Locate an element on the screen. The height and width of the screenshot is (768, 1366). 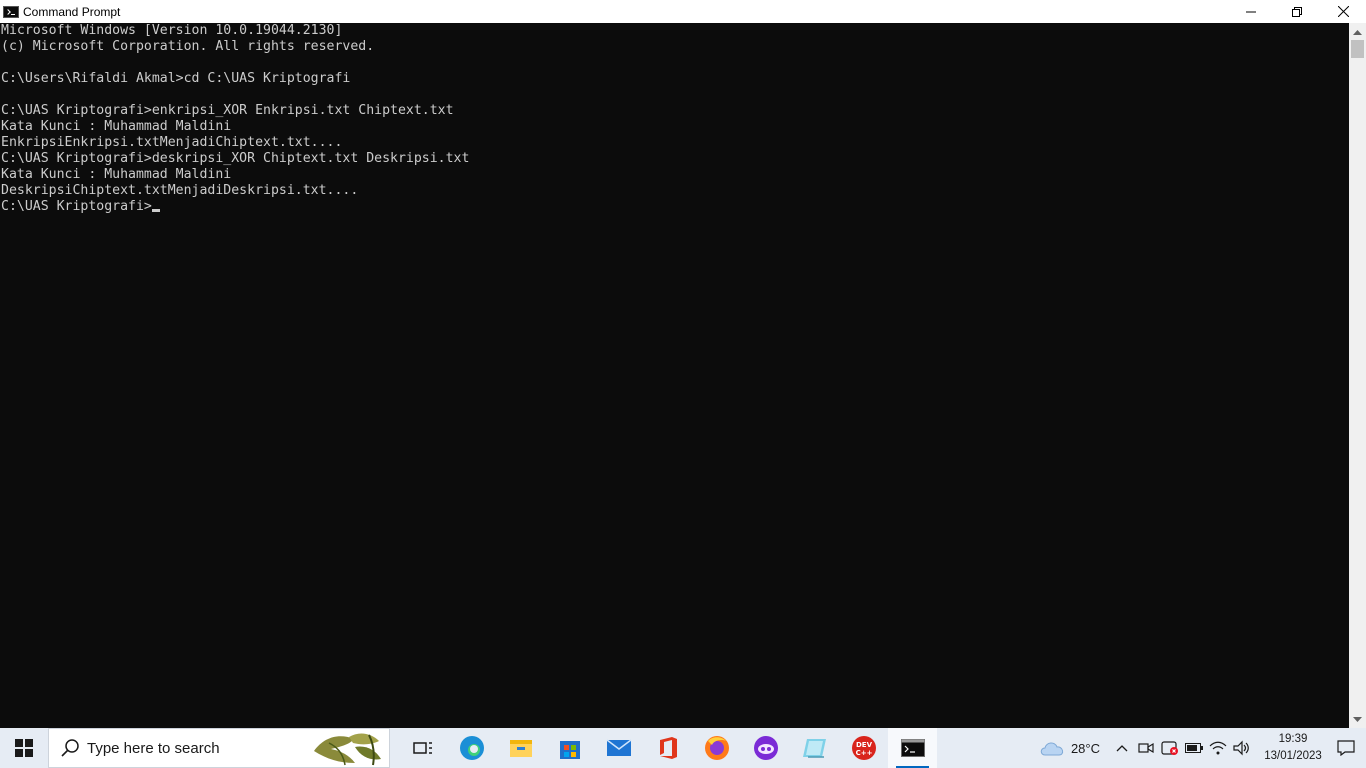
game-icon is located at coordinates (765, 748).